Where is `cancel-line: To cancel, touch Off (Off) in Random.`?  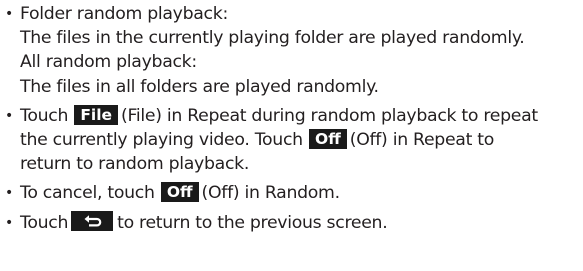 cancel-line: To cancel, touch Off (Off) in Random. is located at coordinates (301, 193).